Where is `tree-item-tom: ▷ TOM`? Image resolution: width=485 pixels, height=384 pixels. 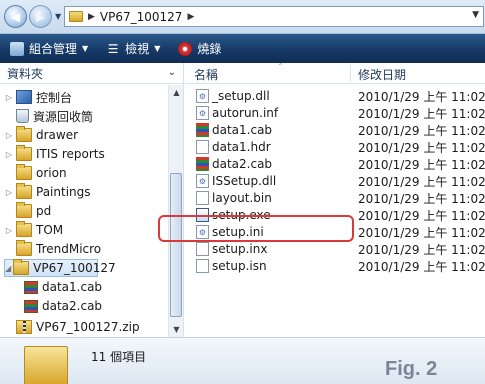
tree-item-tom: ▷ TOM is located at coordinates (33, 230).